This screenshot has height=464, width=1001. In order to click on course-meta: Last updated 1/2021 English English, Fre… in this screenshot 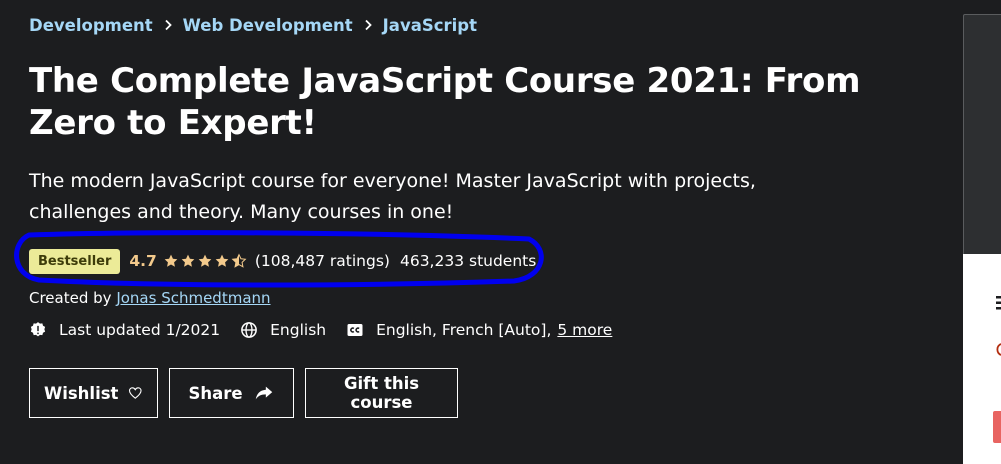, I will do `click(330, 330)`.